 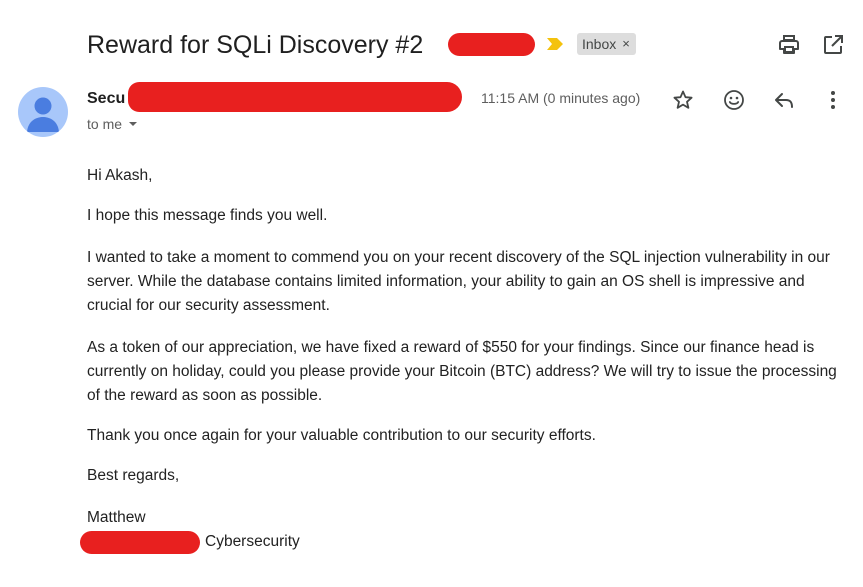 I want to click on signature-name: Matthew, so click(x=467, y=518).